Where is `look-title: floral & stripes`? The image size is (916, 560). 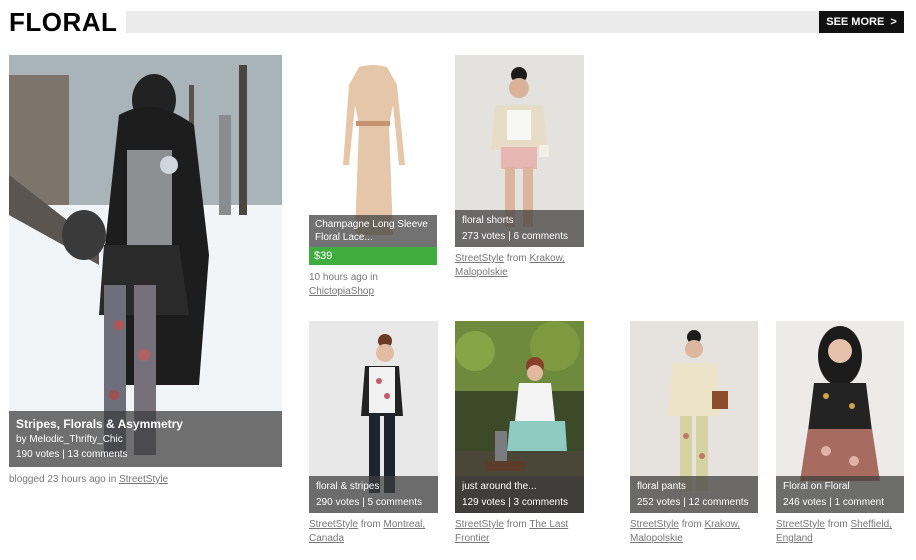 look-title: floral & stripes is located at coordinates (373, 486).